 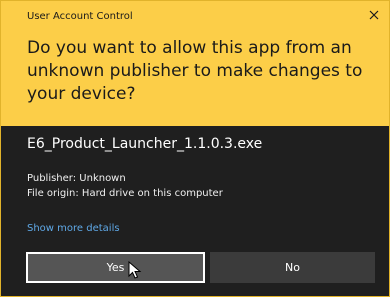 What do you see at coordinates (80, 16) in the screenshot?
I see `dialog-title: User Account Control` at bounding box center [80, 16].